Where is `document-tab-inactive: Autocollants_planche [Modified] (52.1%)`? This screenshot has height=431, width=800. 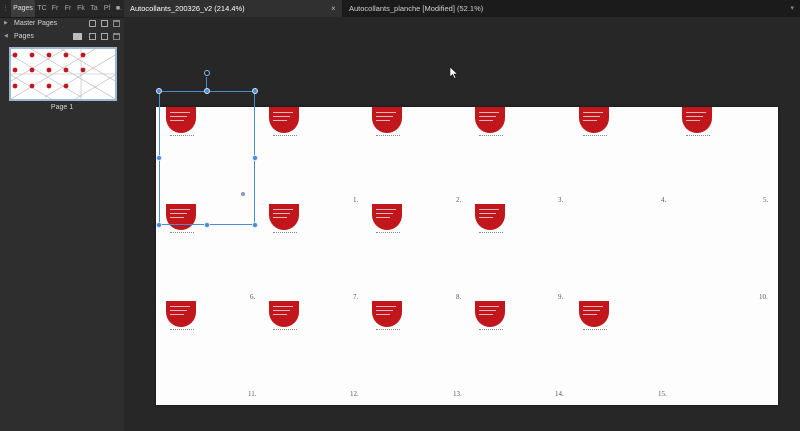 document-tab-inactive: Autocollants_planche [Modified] (52.1%) is located at coordinates (463, 8).